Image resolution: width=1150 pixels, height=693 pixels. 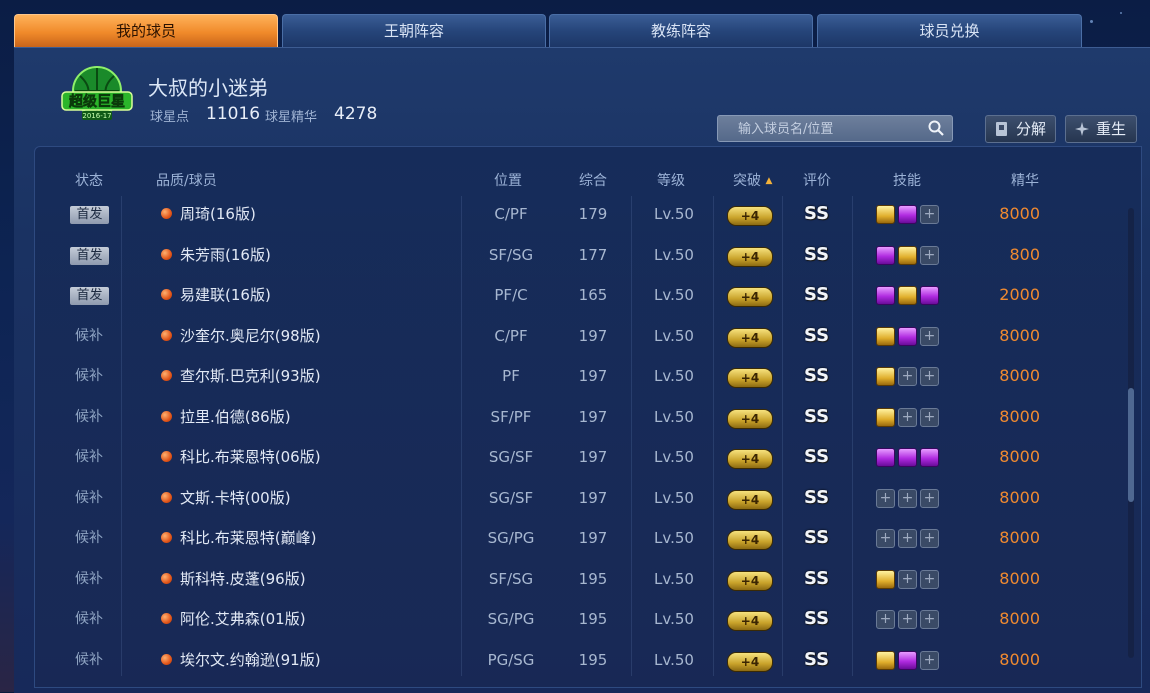 I want to click on player-row: 候补 文斯.卡特(00版) SG/SF 197 Lv.50 +4 SS + + +8000, so click(x=580, y=498).